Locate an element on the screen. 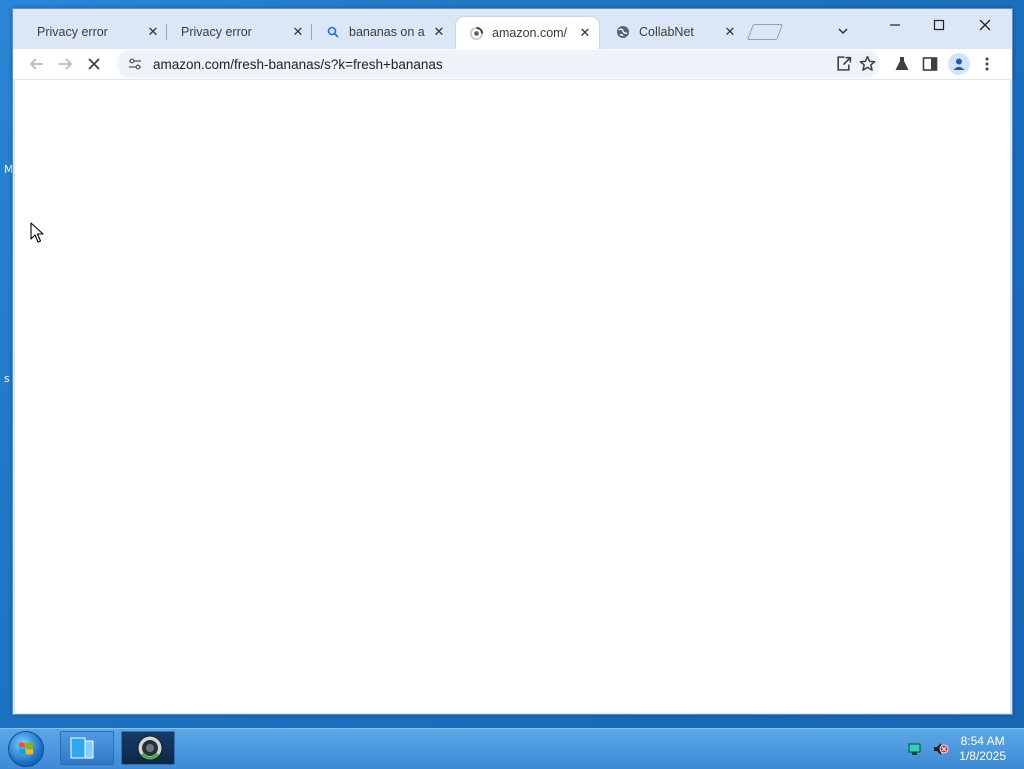  forward-button is located at coordinates (65, 64).